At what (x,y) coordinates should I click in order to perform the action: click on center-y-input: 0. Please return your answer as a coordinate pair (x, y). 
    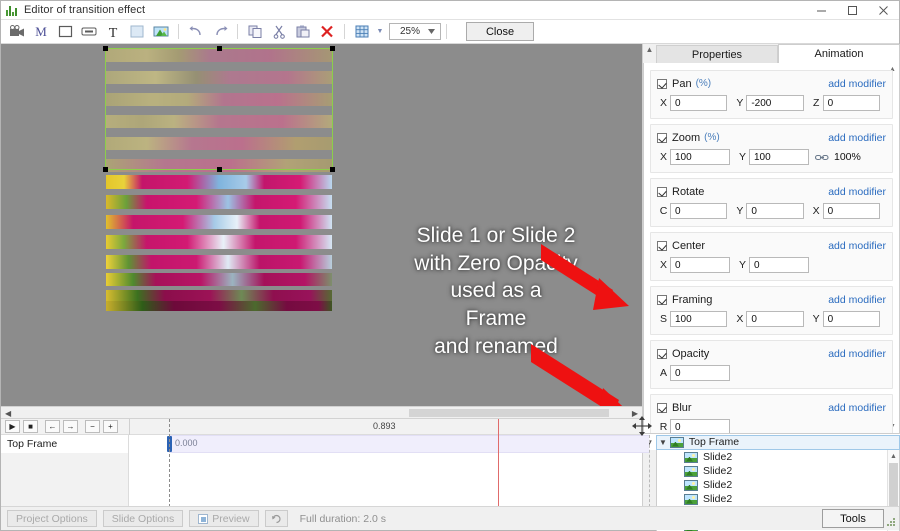
    Looking at the image, I should click on (779, 265).